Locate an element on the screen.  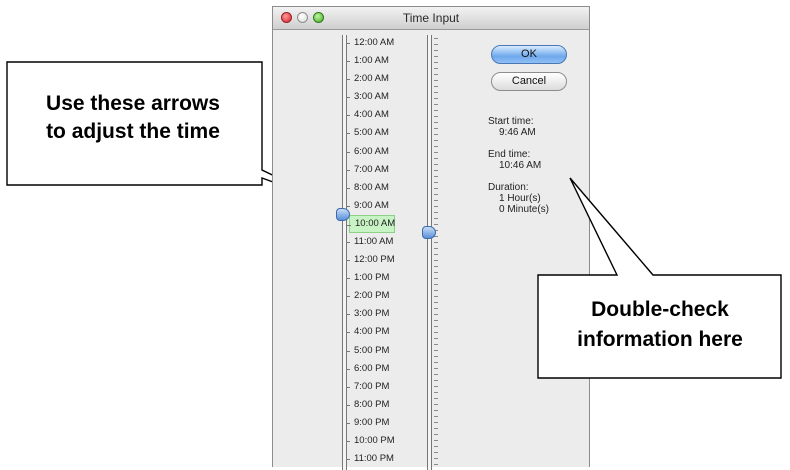
time-label: 3:00 AM is located at coordinates (377, 97).